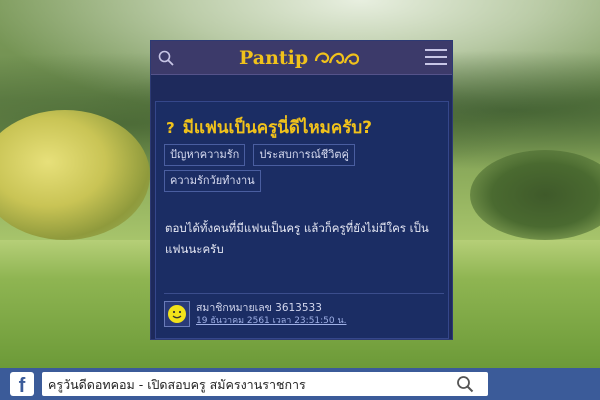  What do you see at coordinates (304, 155) in the screenshot?
I see `tag-couple-experience: ประสบการณ์ชีวิตคู่` at bounding box center [304, 155].